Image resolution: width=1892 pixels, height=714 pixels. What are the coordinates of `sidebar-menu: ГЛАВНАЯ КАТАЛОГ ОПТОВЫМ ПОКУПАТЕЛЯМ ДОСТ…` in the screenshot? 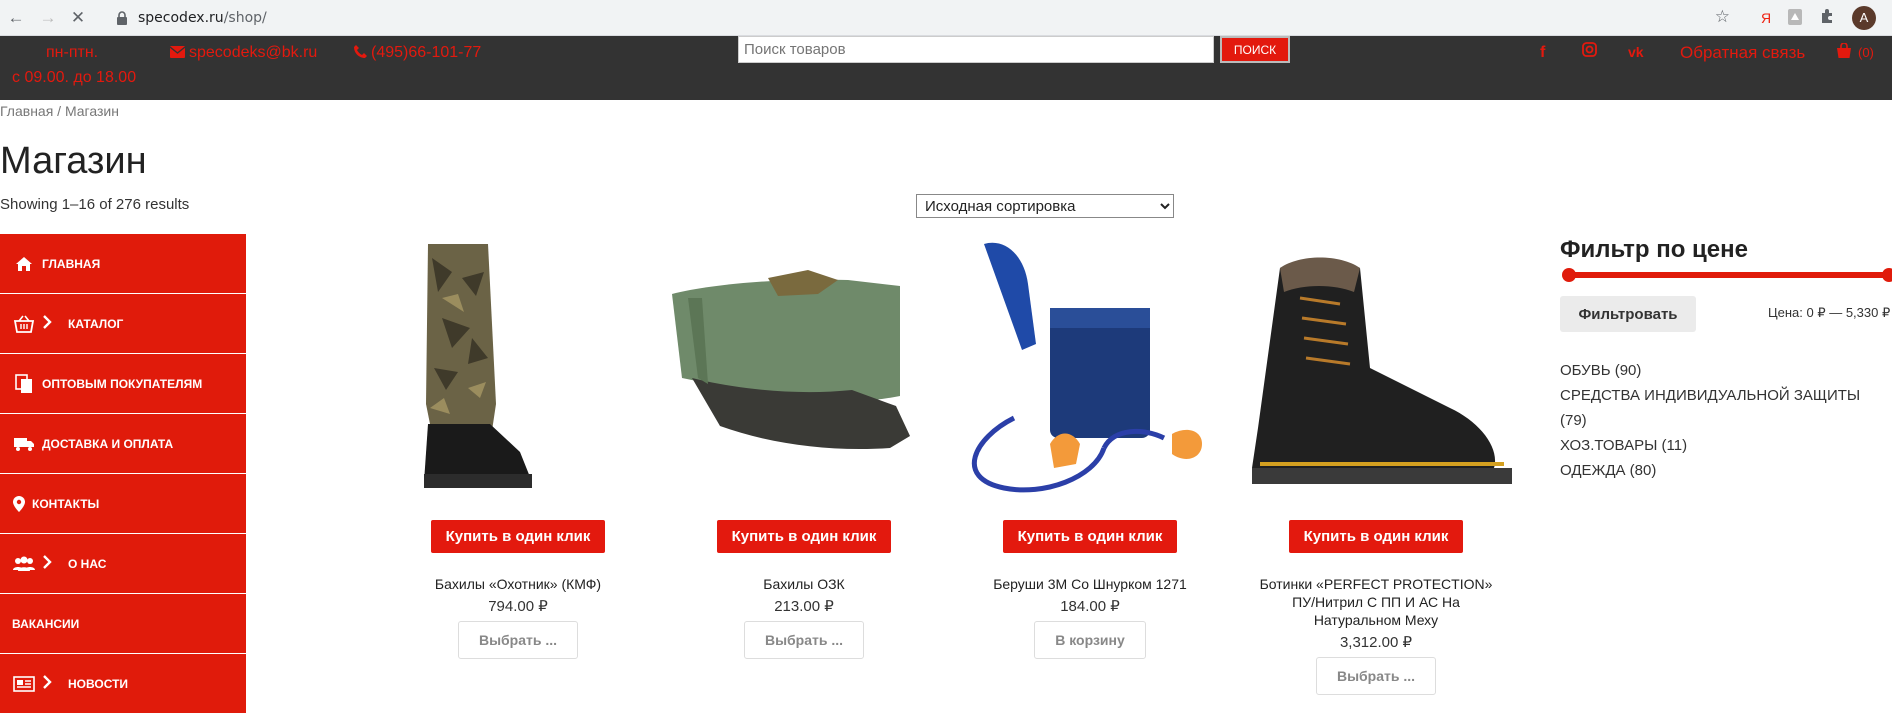 It's located at (123, 474).